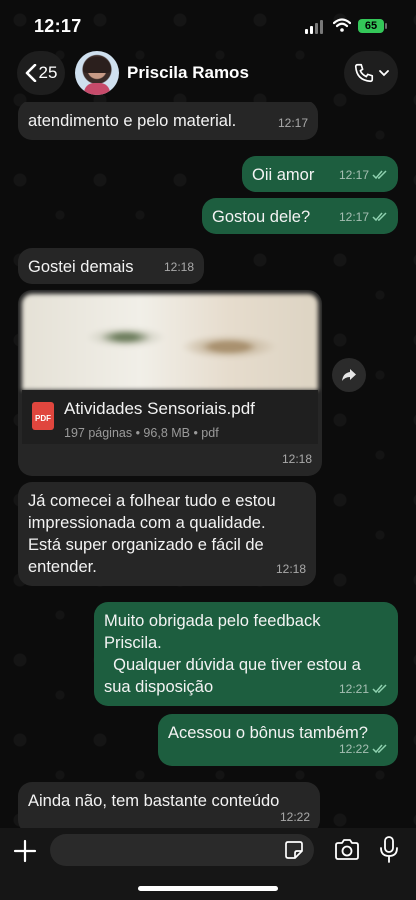 The width and height of the screenshot is (416, 900). What do you see at coordinates (182, 850) in the screenshot?
I see `message-input` at bounding box center [182, 850].